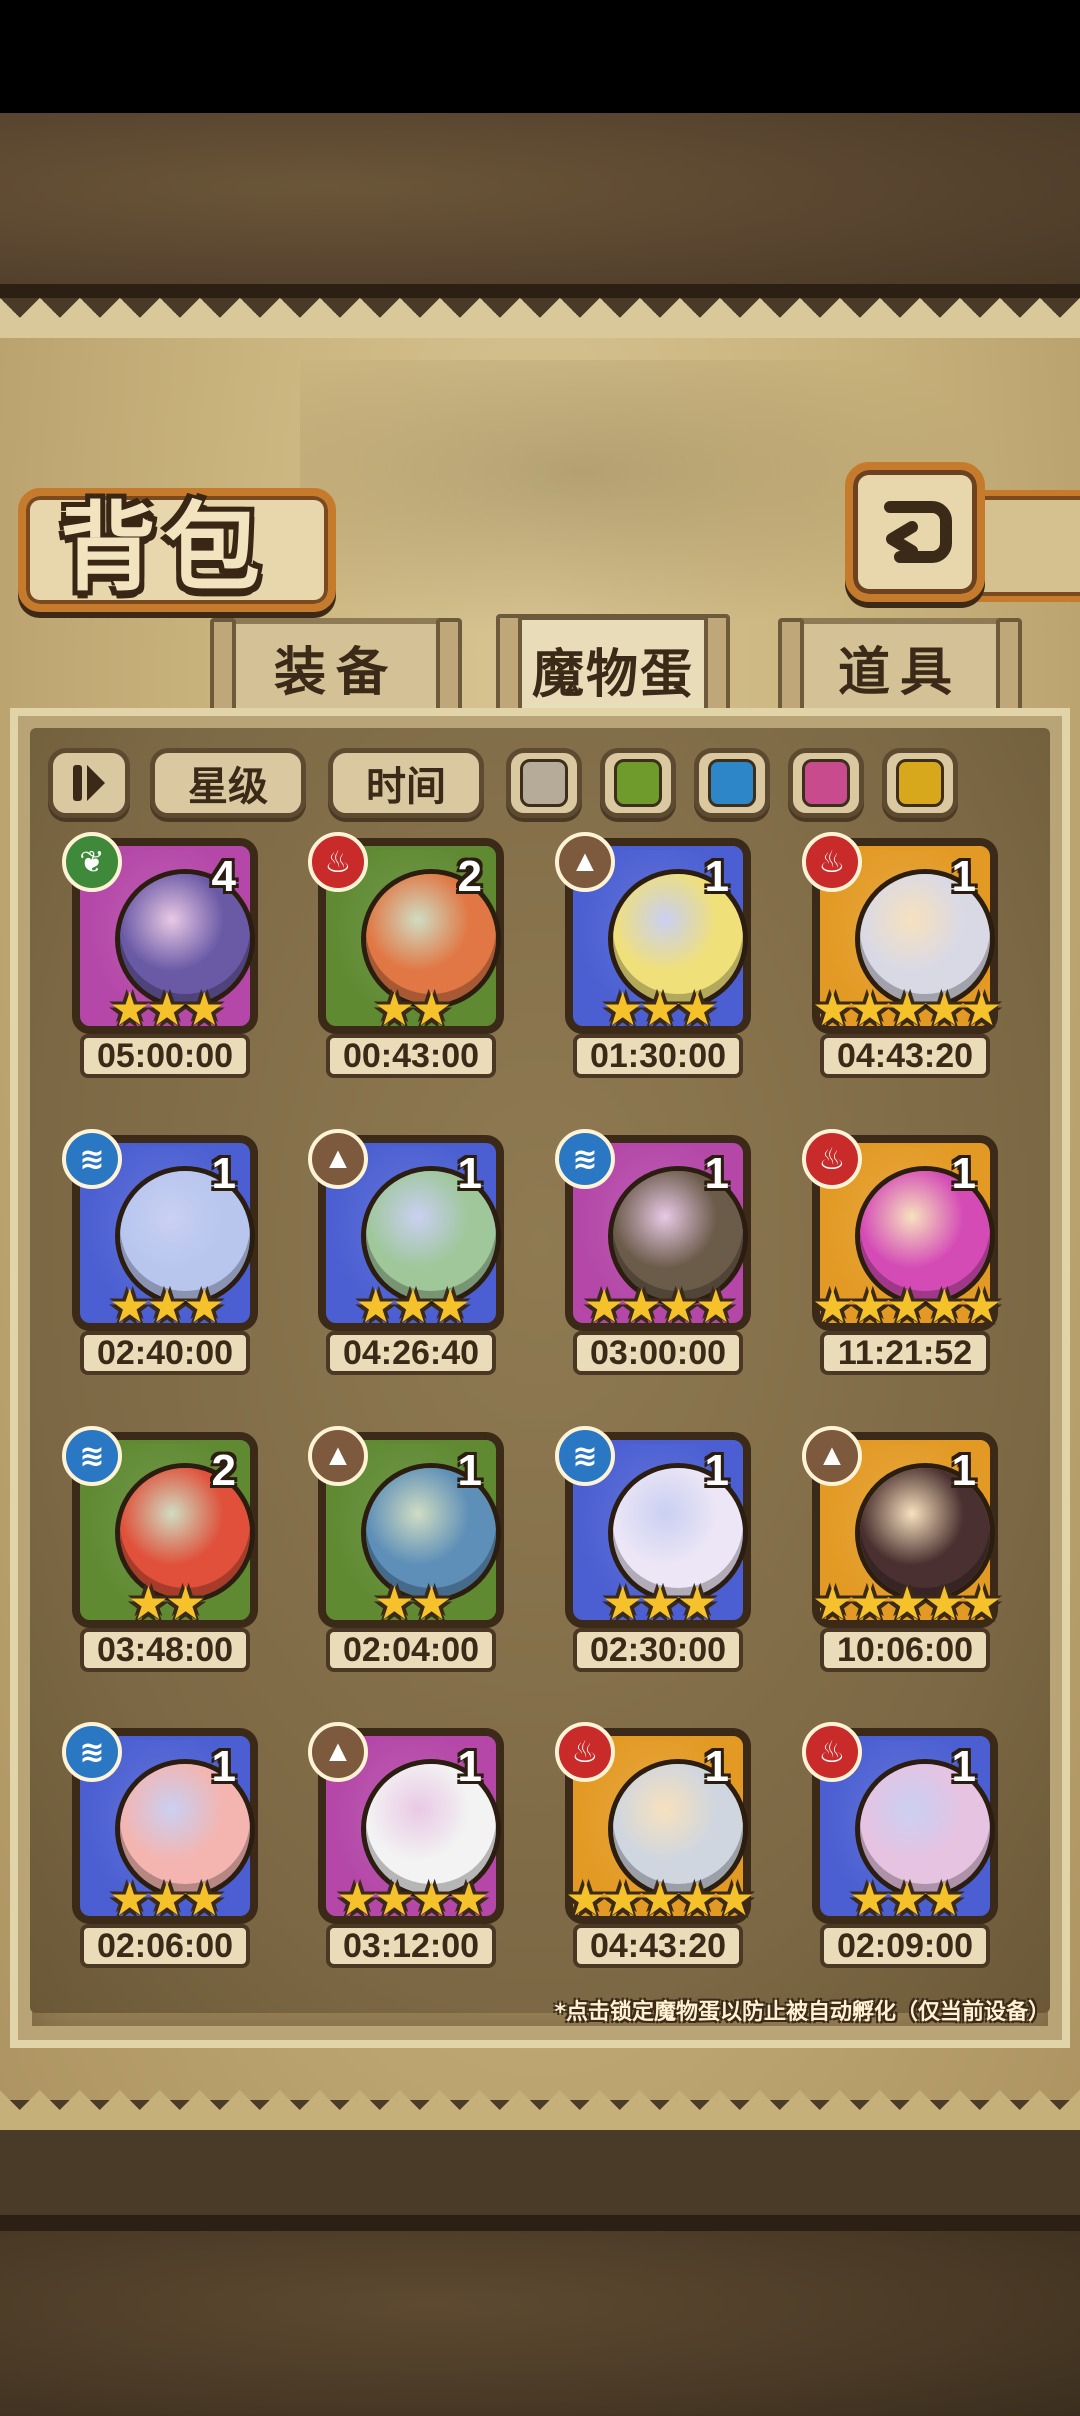 This screenshot has height=2416, width=1080. I want to click on hatch-timer: 03:48:00, so click(165, 1650).